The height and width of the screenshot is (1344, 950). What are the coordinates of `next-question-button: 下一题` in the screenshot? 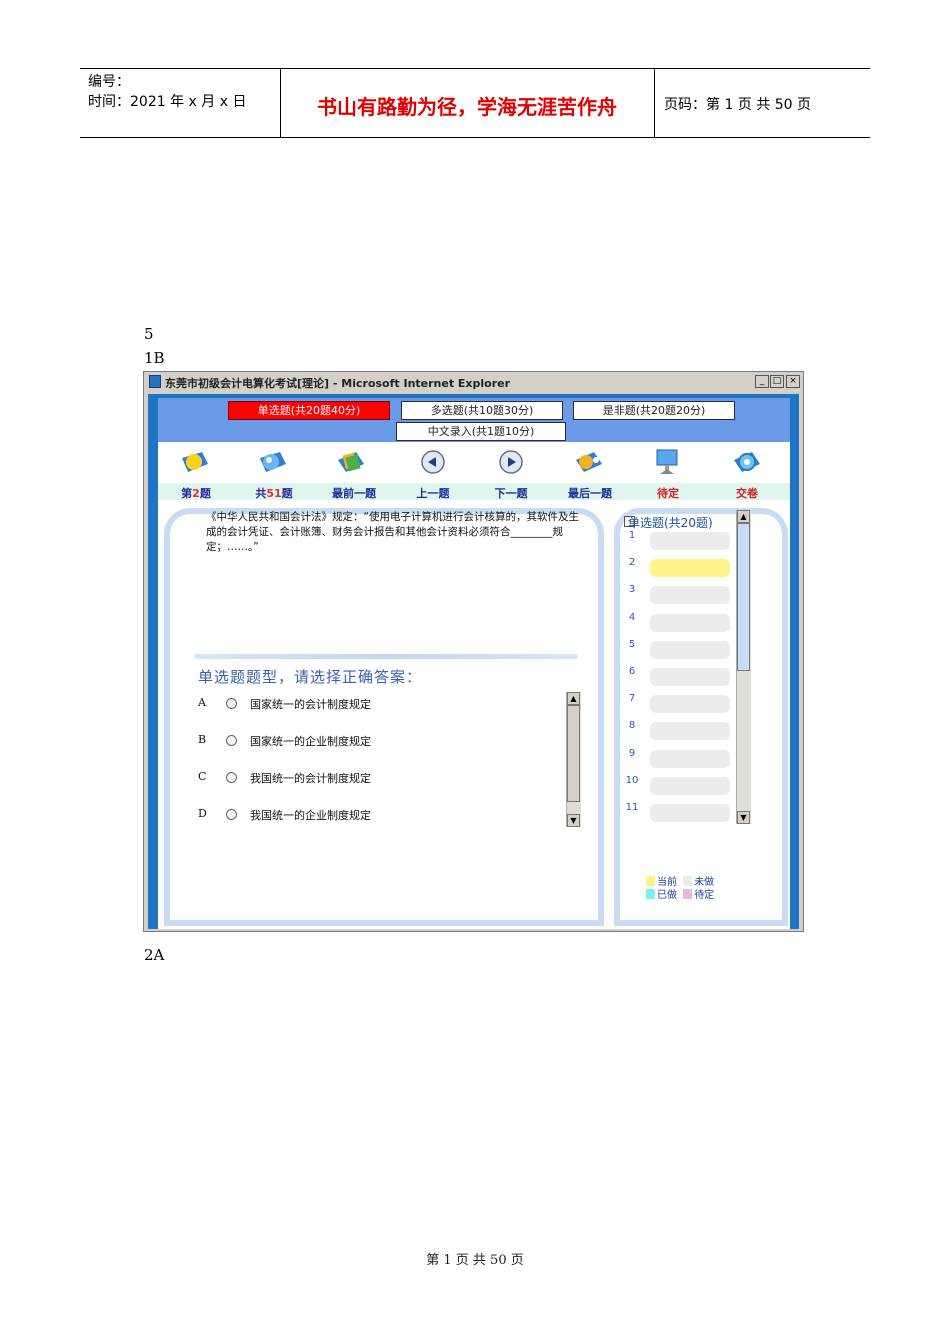 It's located at (511, 493).